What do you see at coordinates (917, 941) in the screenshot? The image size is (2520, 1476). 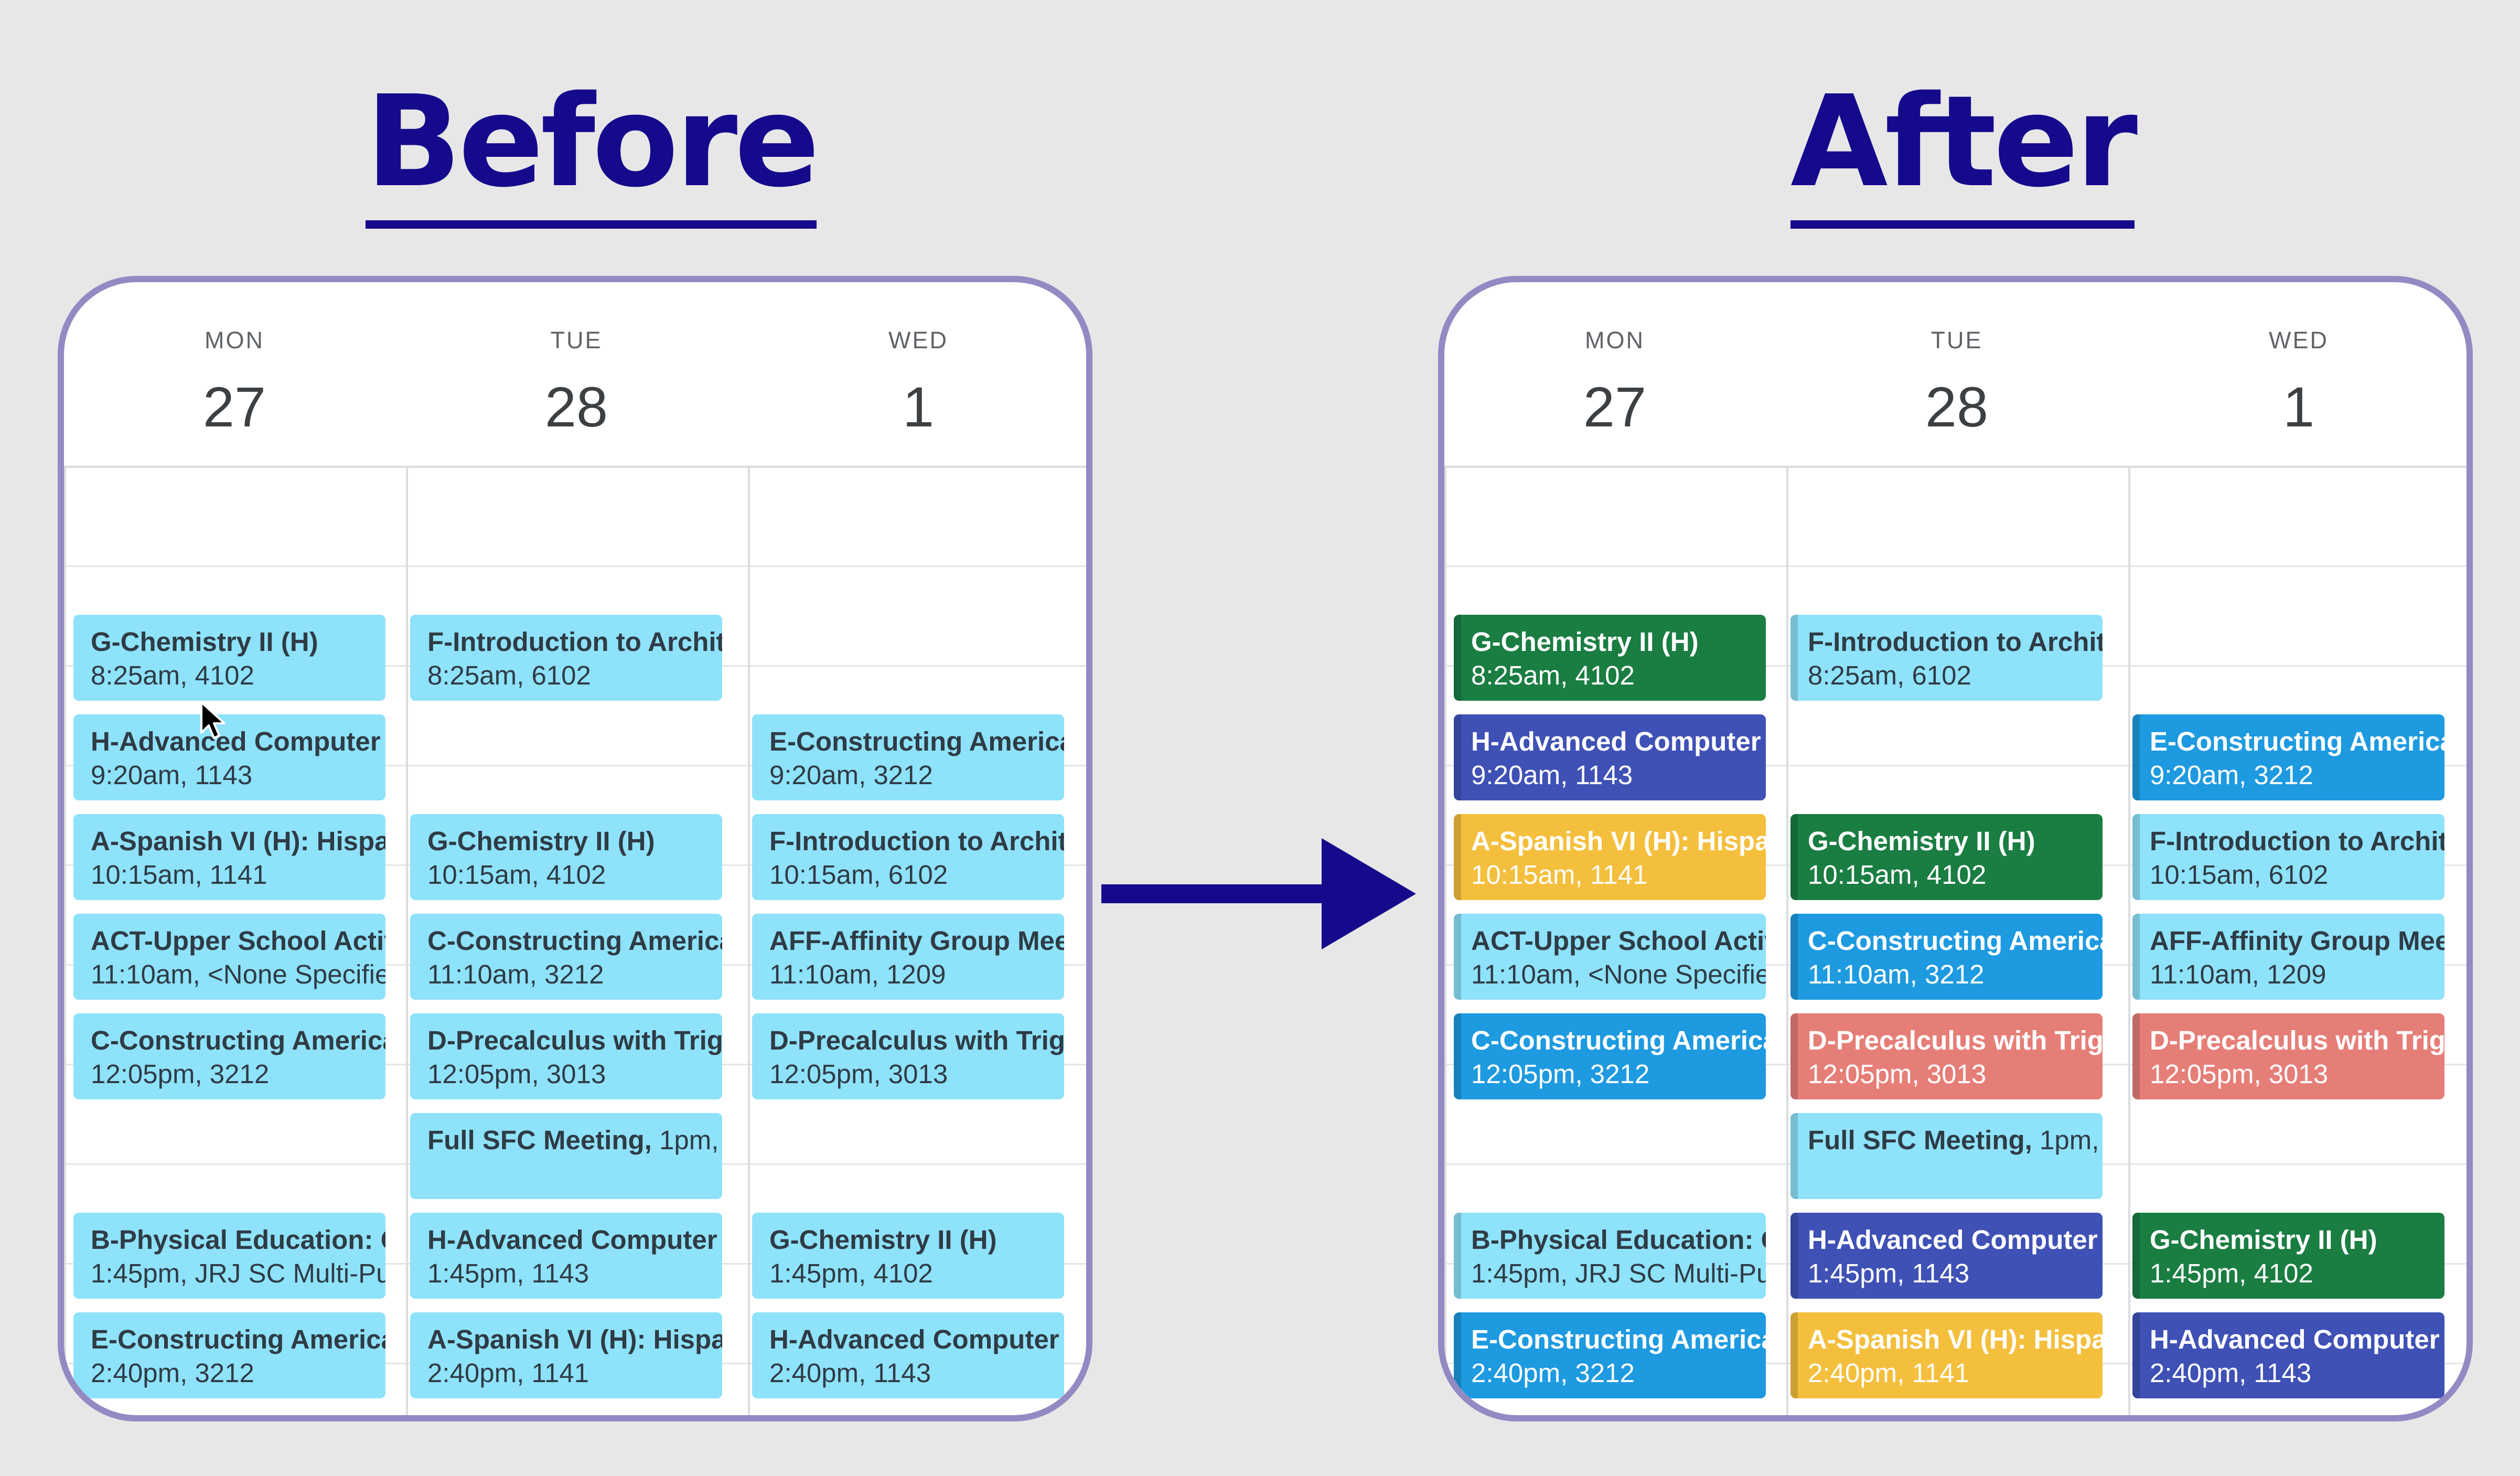 I see `event-title: AFF-Affinity Group Meet` at bounding box center [917, 941].